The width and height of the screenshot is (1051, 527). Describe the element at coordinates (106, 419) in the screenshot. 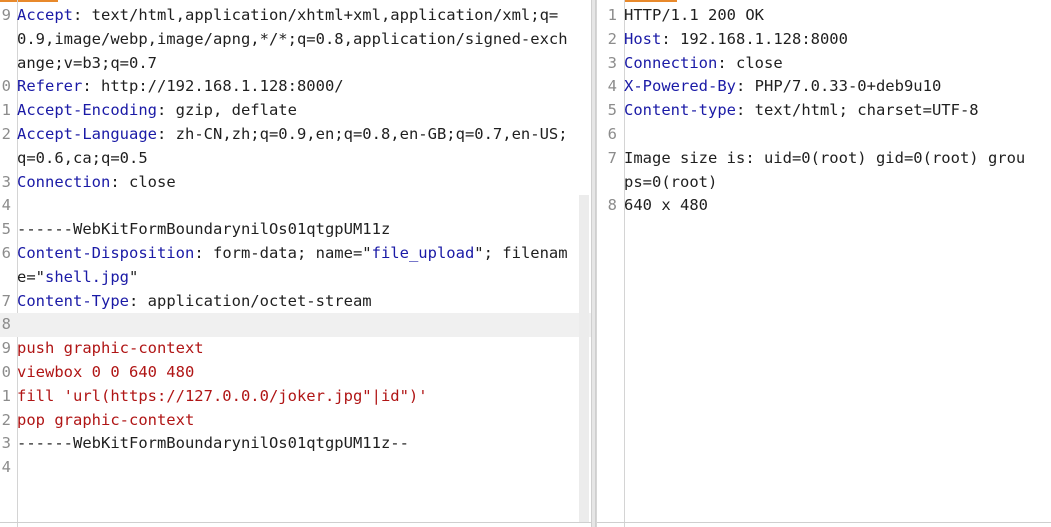

I see `payload-text: pop graphic-context` at that location.